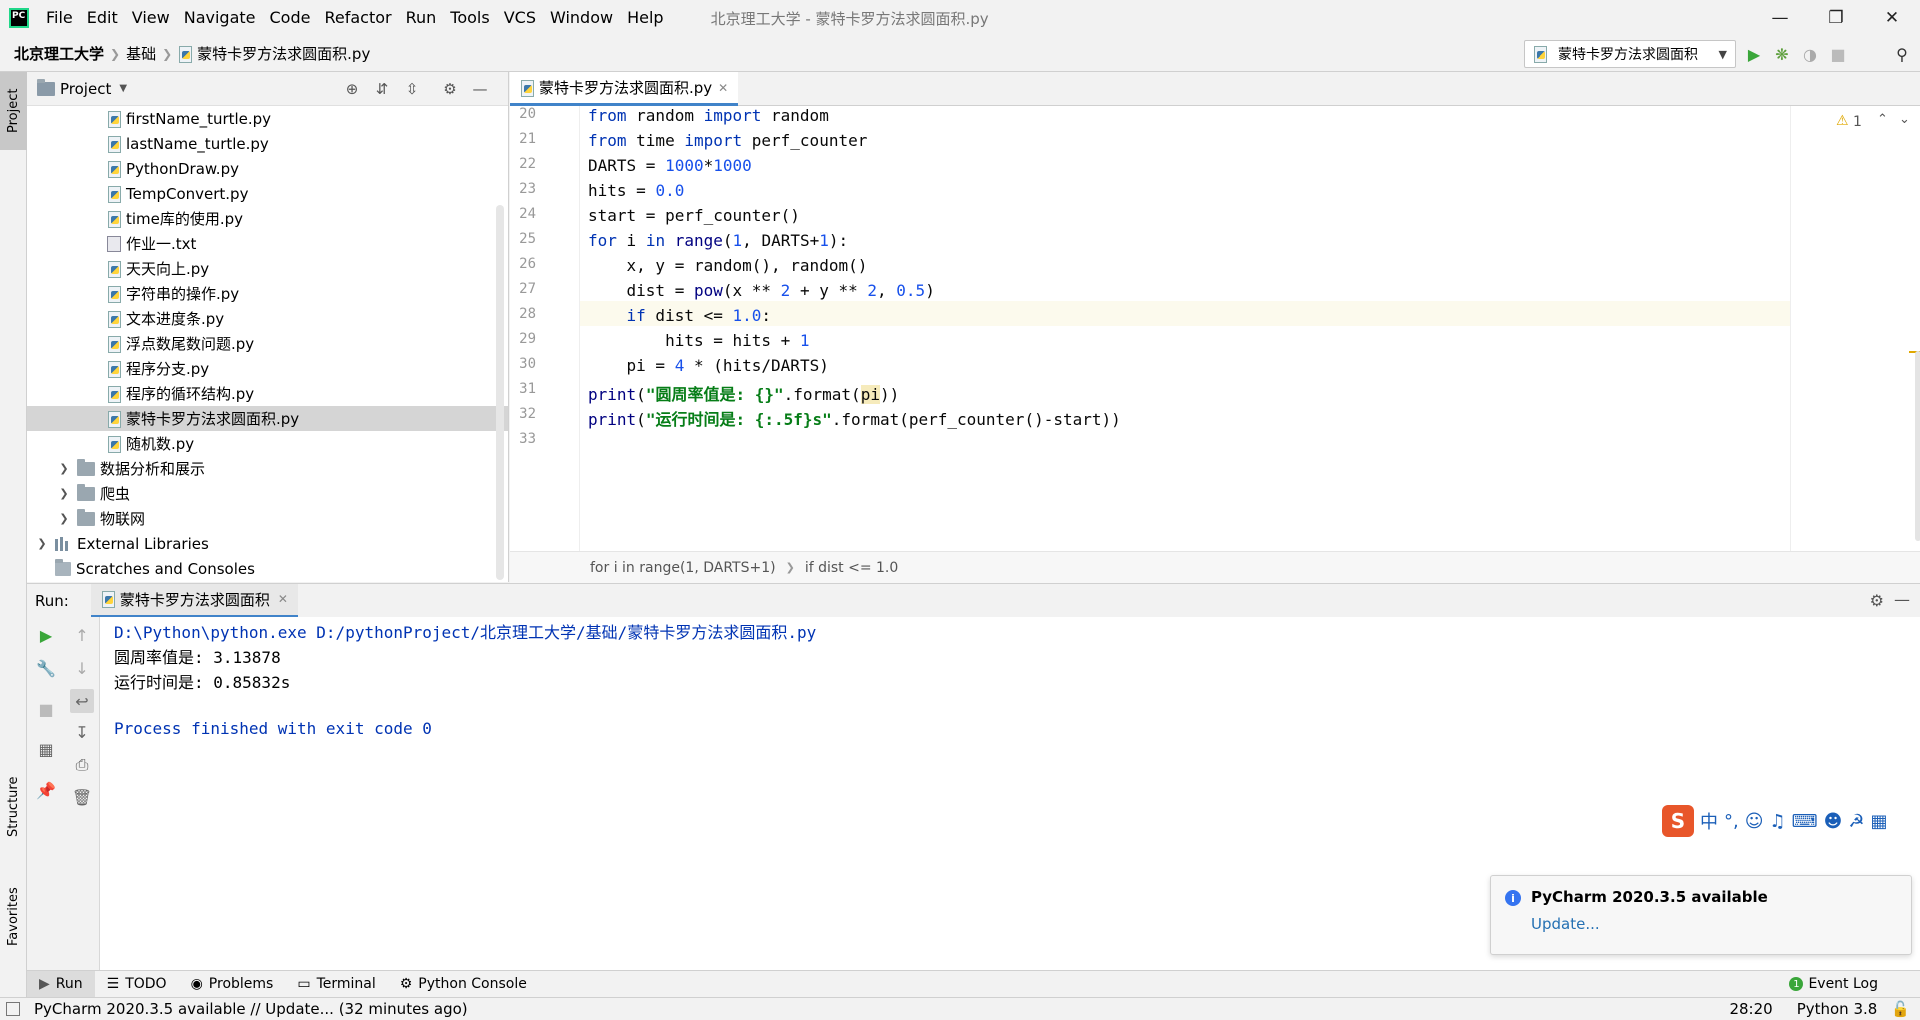  What do you see at coordinates (13, 1009) in the screenshot?
I see `layout-toggle-icon` at bounding box center [13, 1009].